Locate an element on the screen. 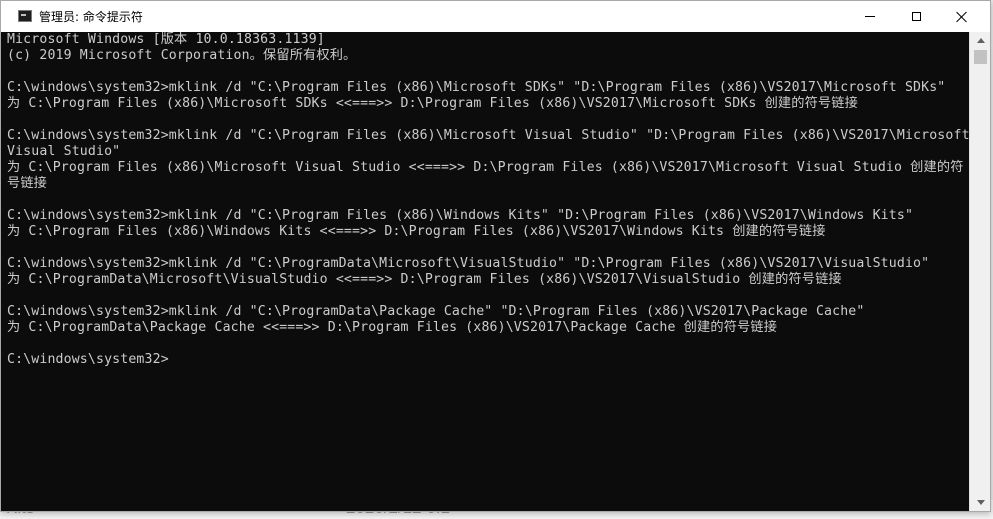 This screenshot has height=519, width=993. close-icon is located at coordinates (962, 17).